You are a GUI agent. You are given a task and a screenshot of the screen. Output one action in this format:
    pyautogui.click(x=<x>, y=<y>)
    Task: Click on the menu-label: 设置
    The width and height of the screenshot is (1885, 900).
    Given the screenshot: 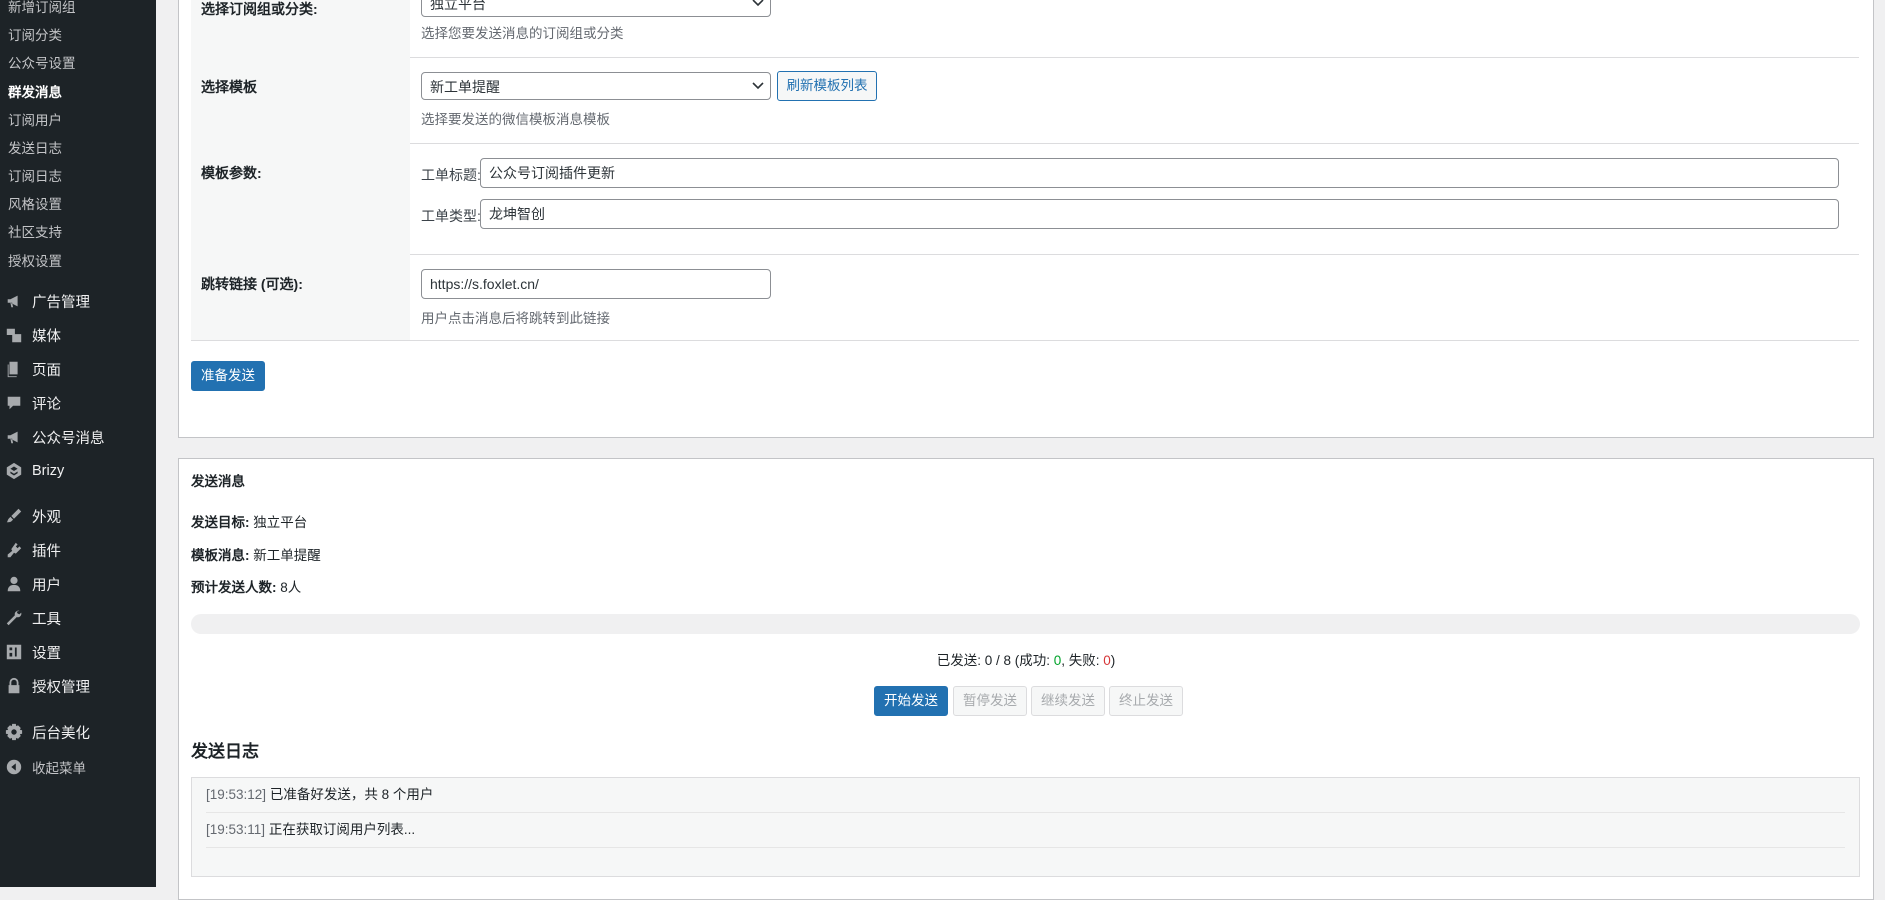 What is the action you would take?
    pyautogui.click(x=46, y=653)
    